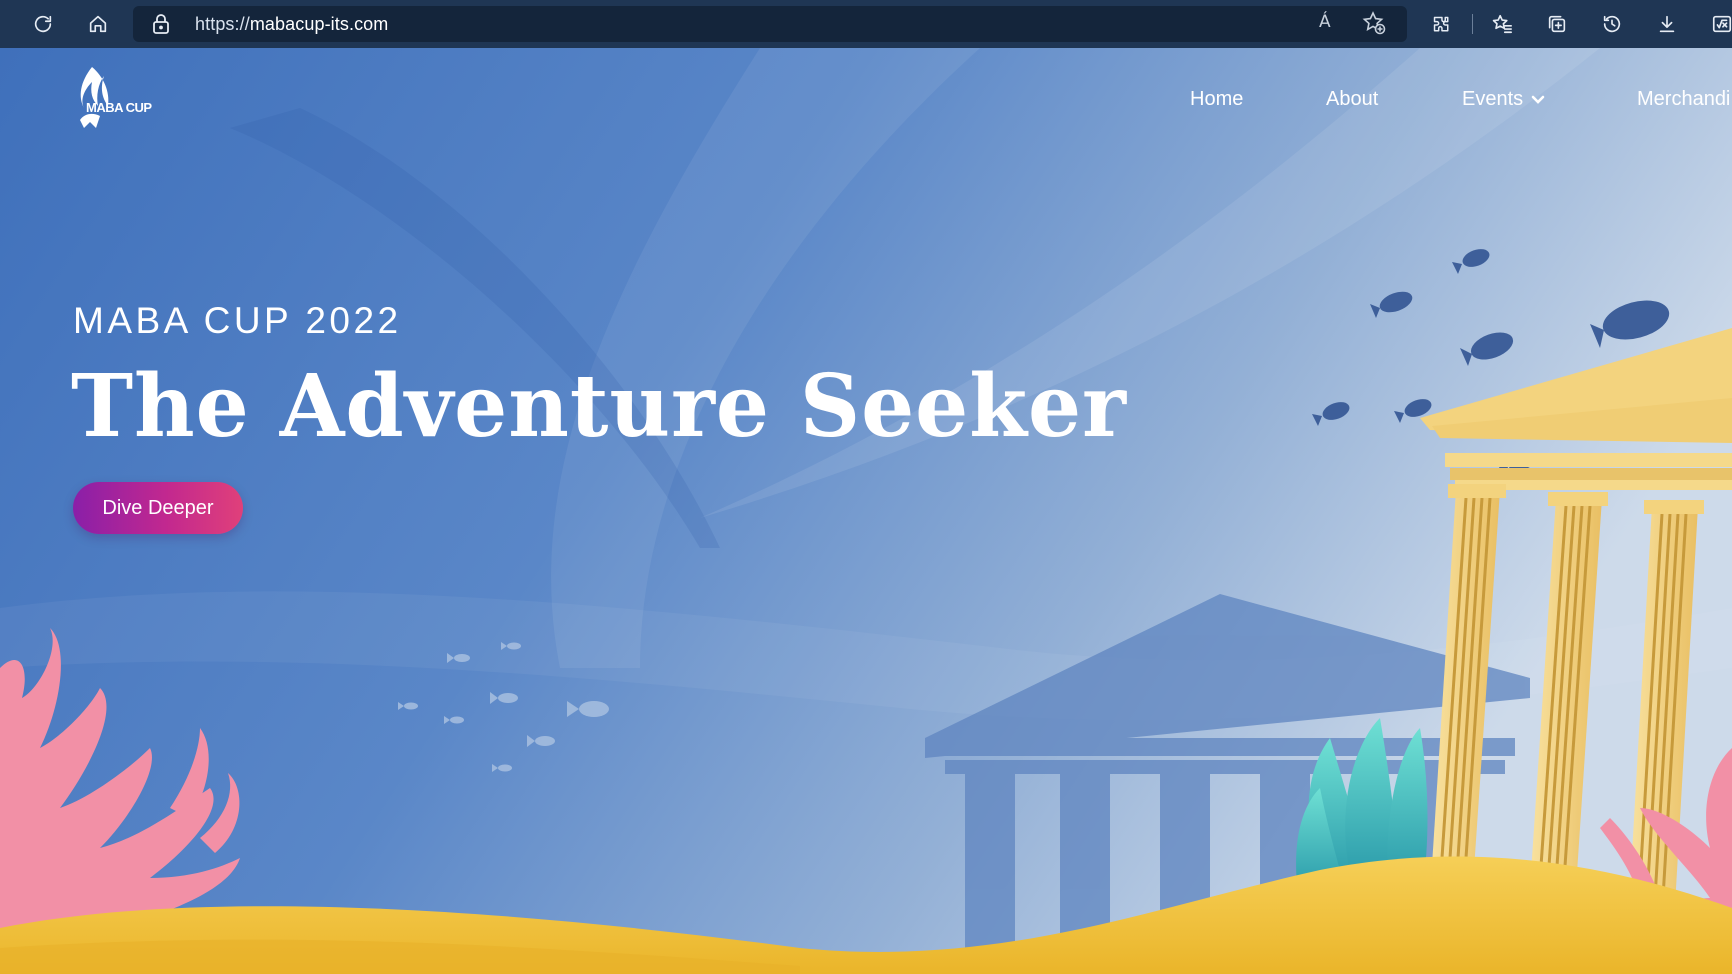  I want to click on browser-toolbar: https://mabacup-its.com Á, so click(866, 24).